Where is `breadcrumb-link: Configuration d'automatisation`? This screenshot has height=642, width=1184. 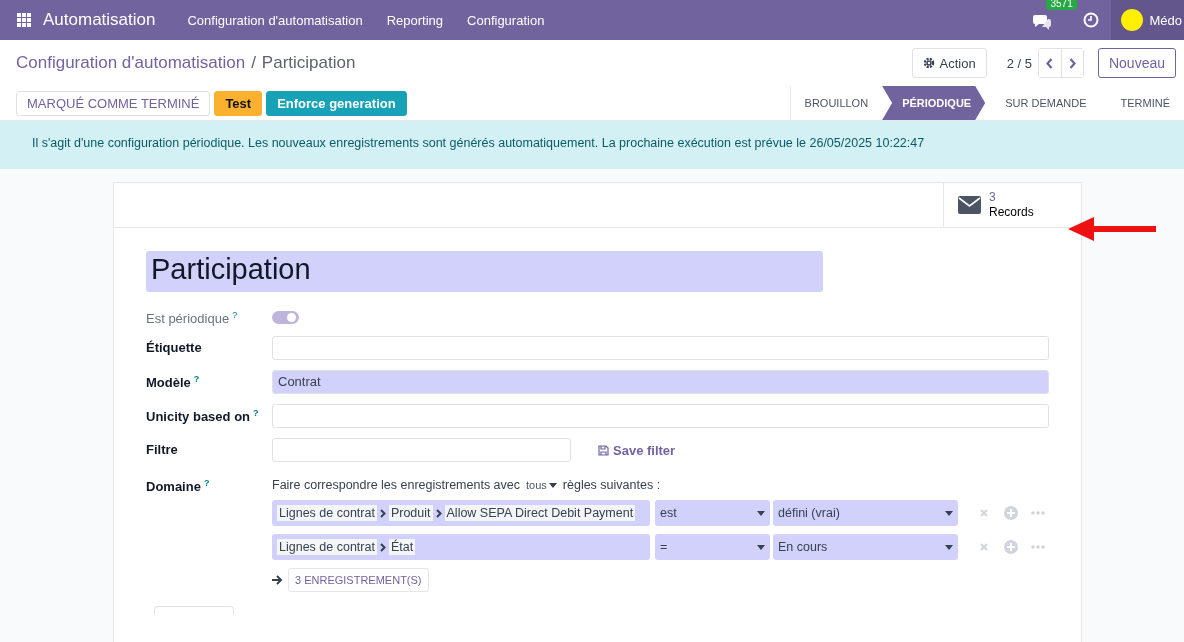 breadcrumb-link: Configuration d'automatisation is located at coordinates (131, 63).